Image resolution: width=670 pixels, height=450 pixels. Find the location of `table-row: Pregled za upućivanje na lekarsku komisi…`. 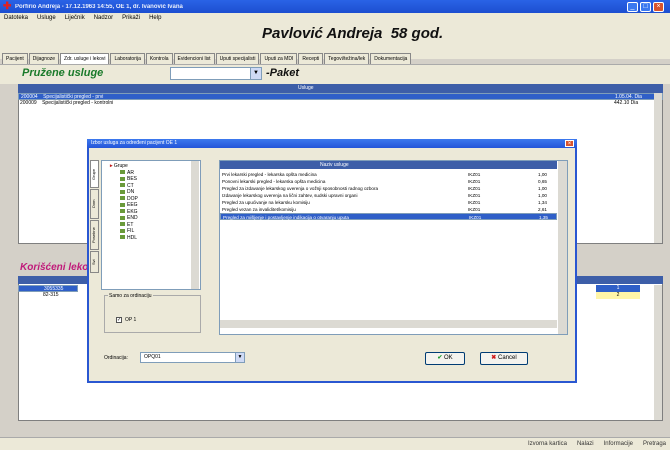

table-row: Pregled za upućivanje na lekarsku komisi… is located at coordinates (388, 202).